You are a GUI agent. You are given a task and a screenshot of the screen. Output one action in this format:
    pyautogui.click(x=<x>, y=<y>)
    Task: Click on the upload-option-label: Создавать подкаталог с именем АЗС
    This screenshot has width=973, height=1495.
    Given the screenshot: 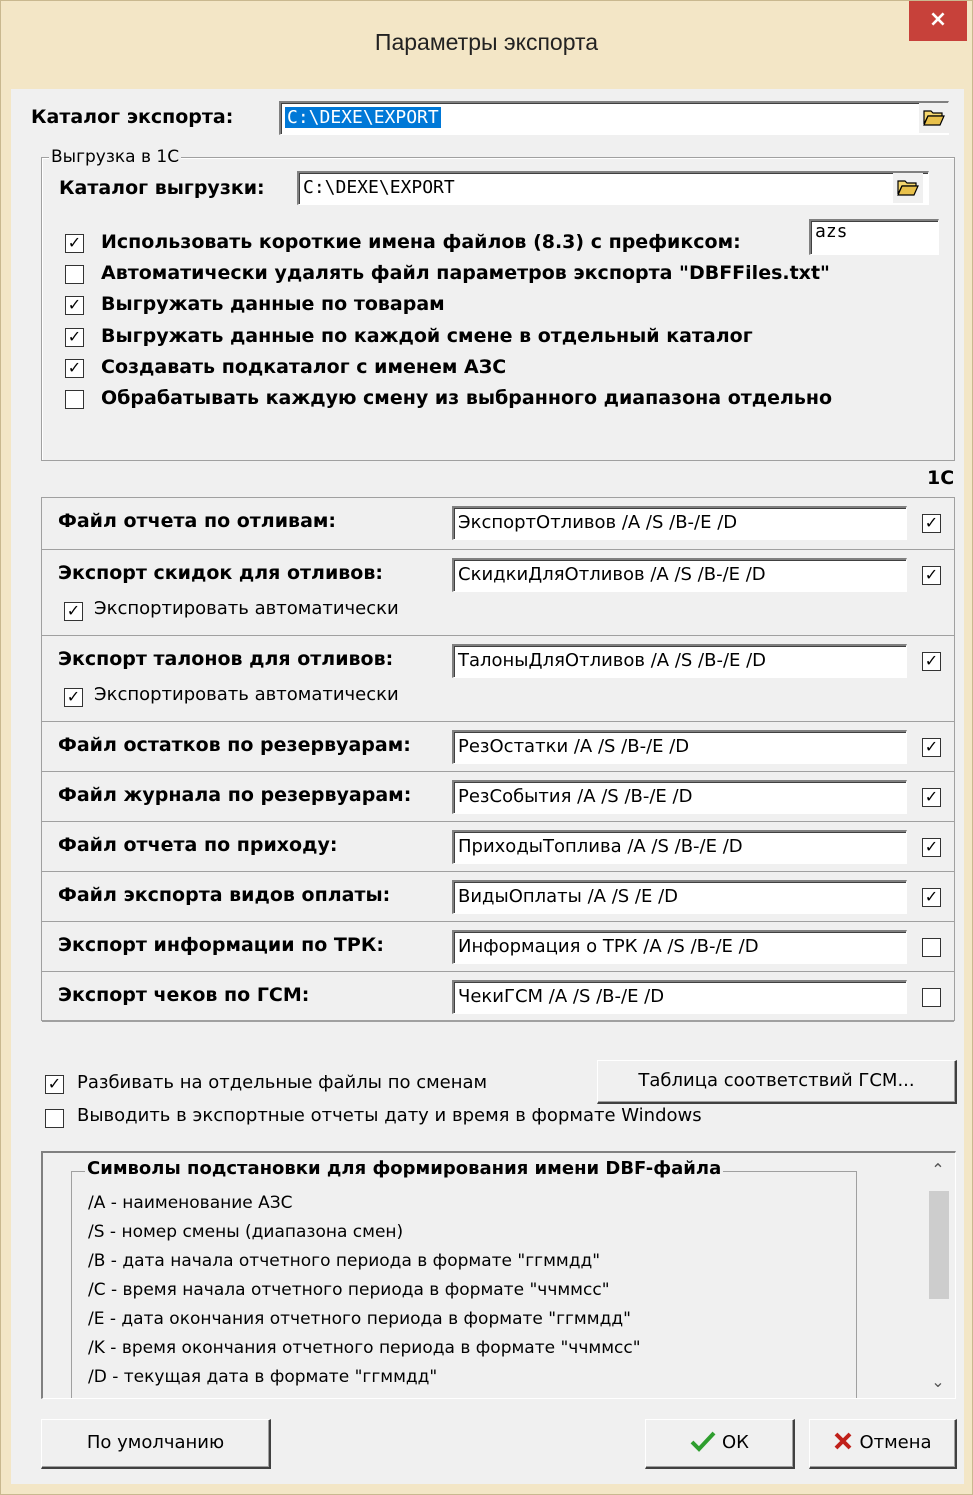 What is the action you would take?
    pyautogui.click(x=304, y=367)
    